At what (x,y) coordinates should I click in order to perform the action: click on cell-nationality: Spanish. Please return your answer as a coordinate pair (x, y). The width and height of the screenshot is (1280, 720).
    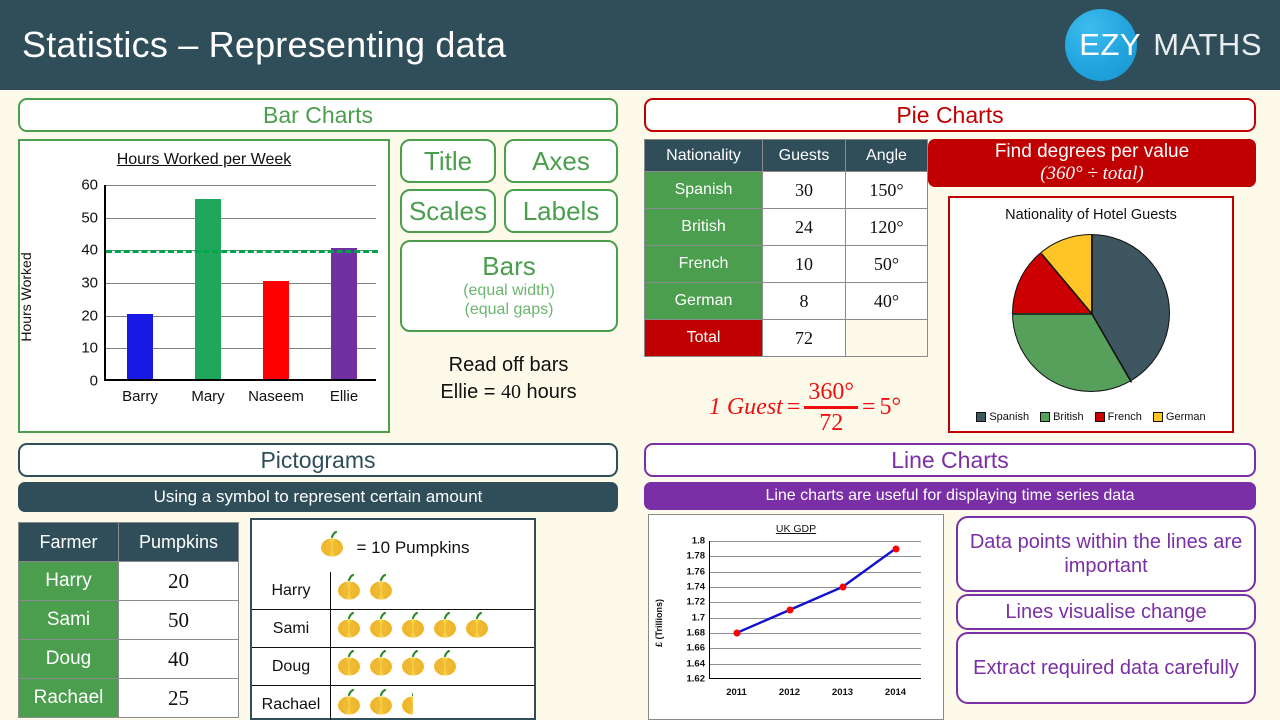
    Looking at the image, I should click on (703, 190).